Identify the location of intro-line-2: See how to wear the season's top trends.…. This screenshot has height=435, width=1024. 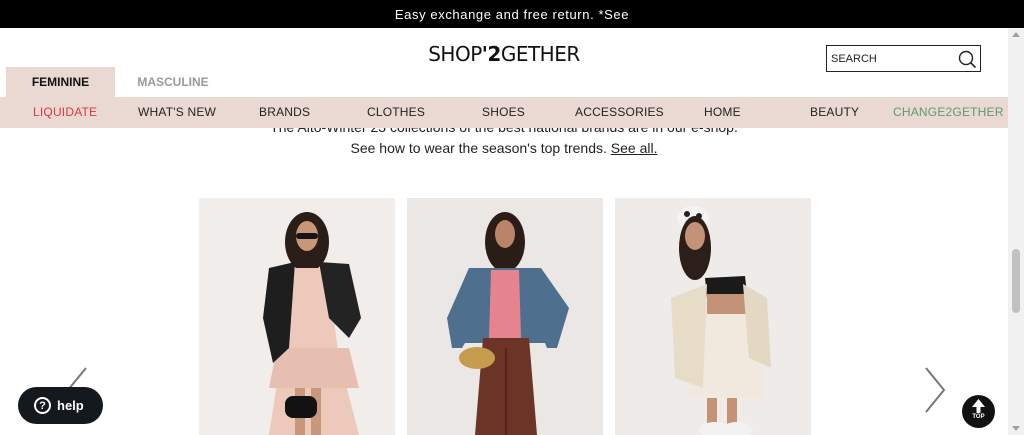
(504, 148).